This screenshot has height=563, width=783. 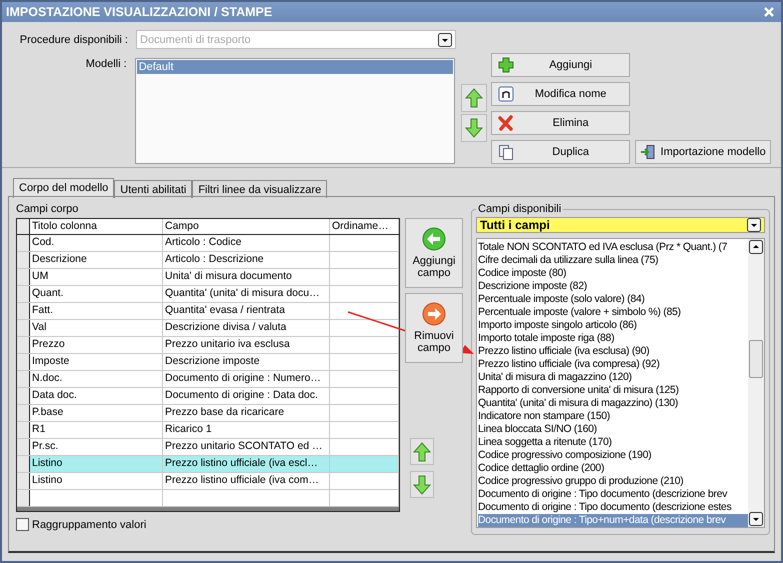 I want to click on table-cell: Cod., so click(x=96, y=243).